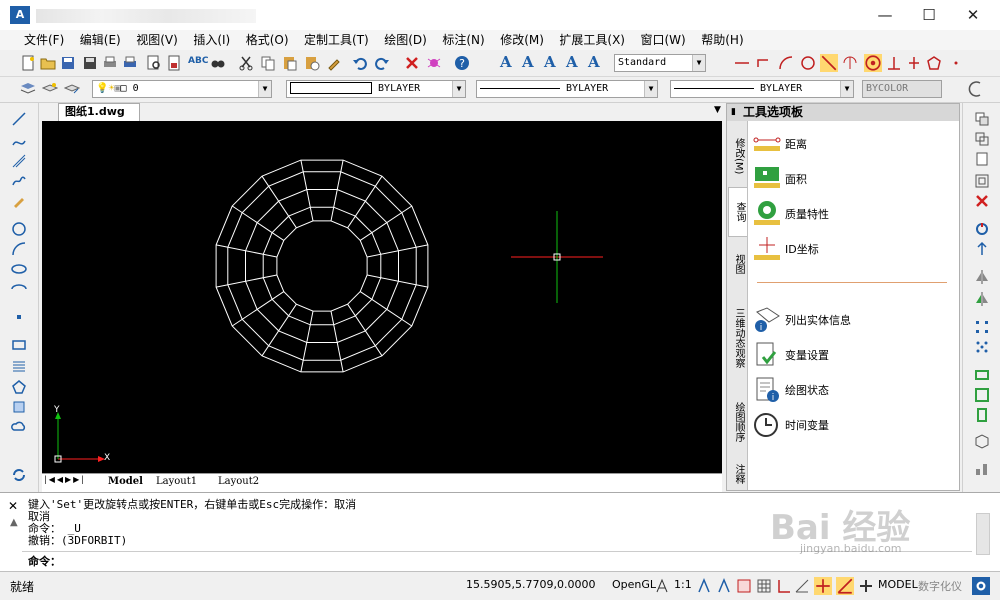 The height and width of the screenshot is (600, 1000). What do you see at coordinates (19, 317) in the screenshot?
I see `draw-point-icon` at bounding box center [19, 317].